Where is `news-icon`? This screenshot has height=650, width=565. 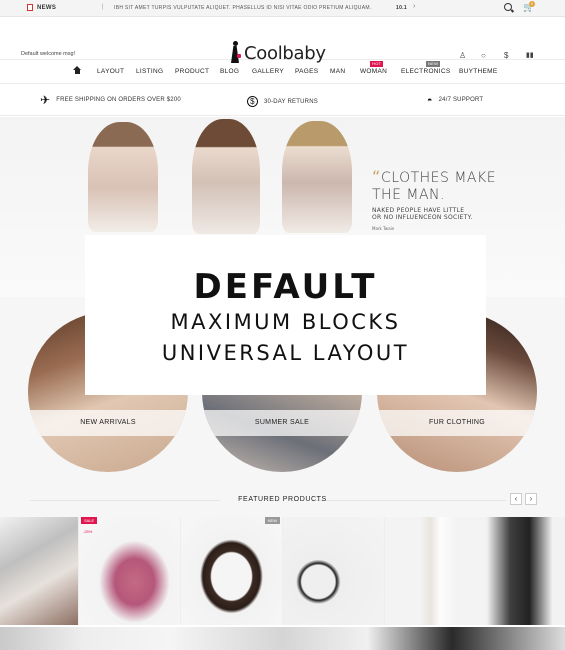
news-icon is located at coordinates (30, 7).